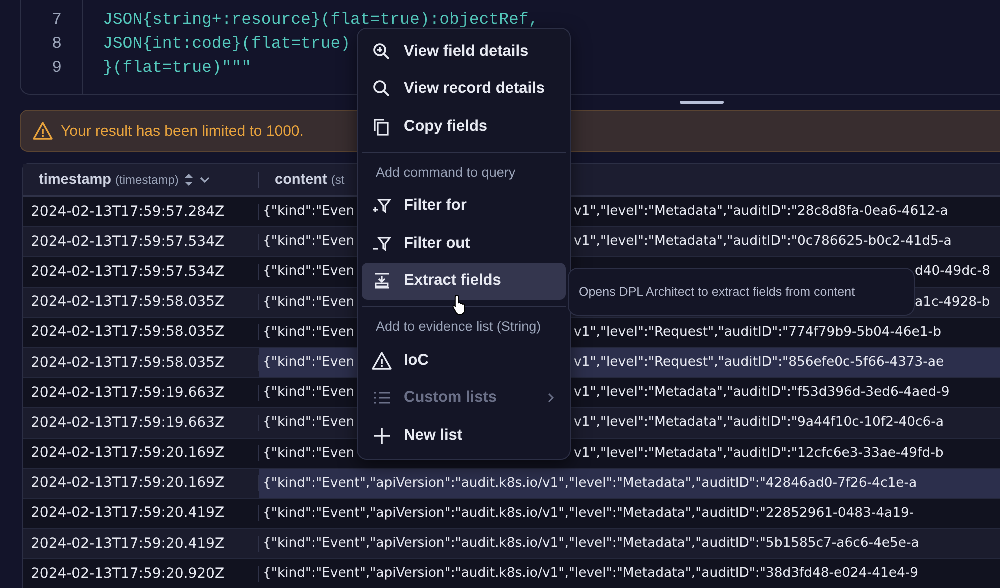 Image resolution: width=1000 pixels, height=588 pixels. I want to click on cell-text: v1","level":"Metadata","auditID":"9a44f10c-10f2-40c6-a, so click(759, 422).